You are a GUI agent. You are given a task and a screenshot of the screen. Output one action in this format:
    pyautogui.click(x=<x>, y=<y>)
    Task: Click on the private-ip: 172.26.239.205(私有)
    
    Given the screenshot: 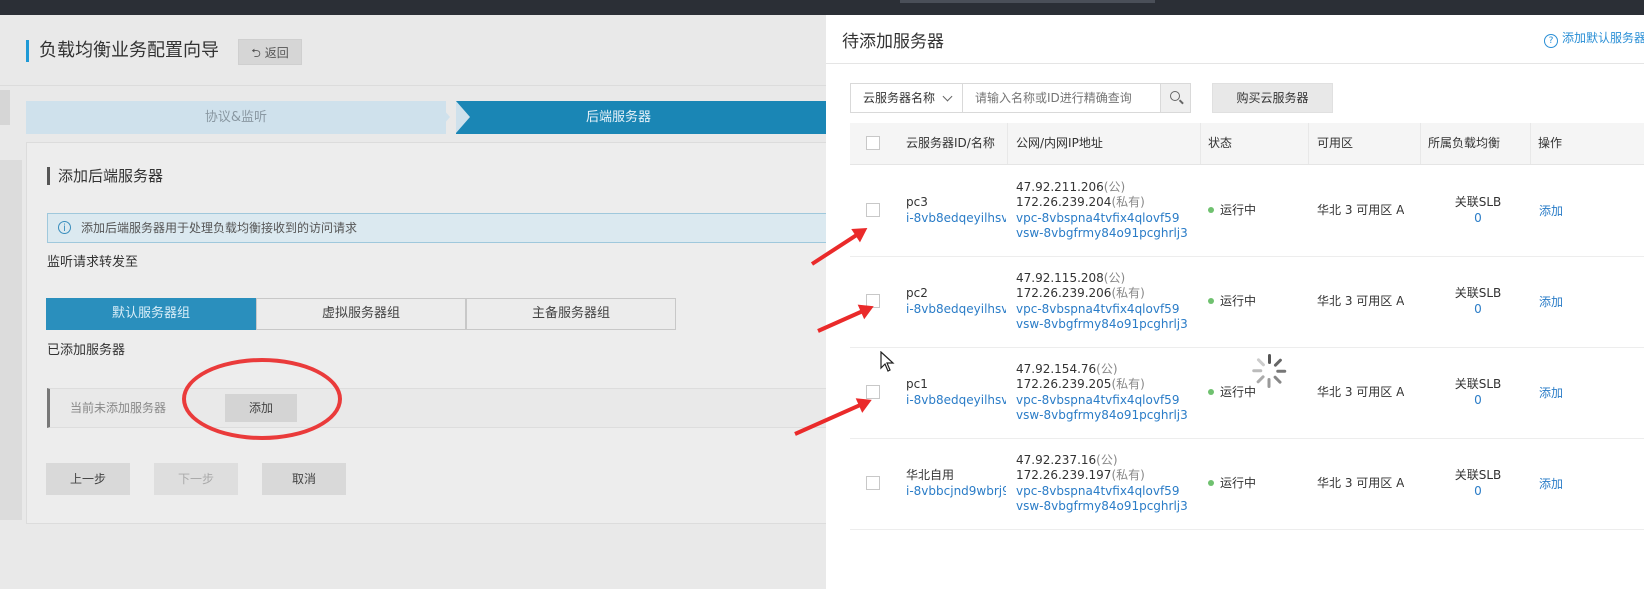 What is the action you would take?
    pyautogui.click(x=1080, y=385)
    